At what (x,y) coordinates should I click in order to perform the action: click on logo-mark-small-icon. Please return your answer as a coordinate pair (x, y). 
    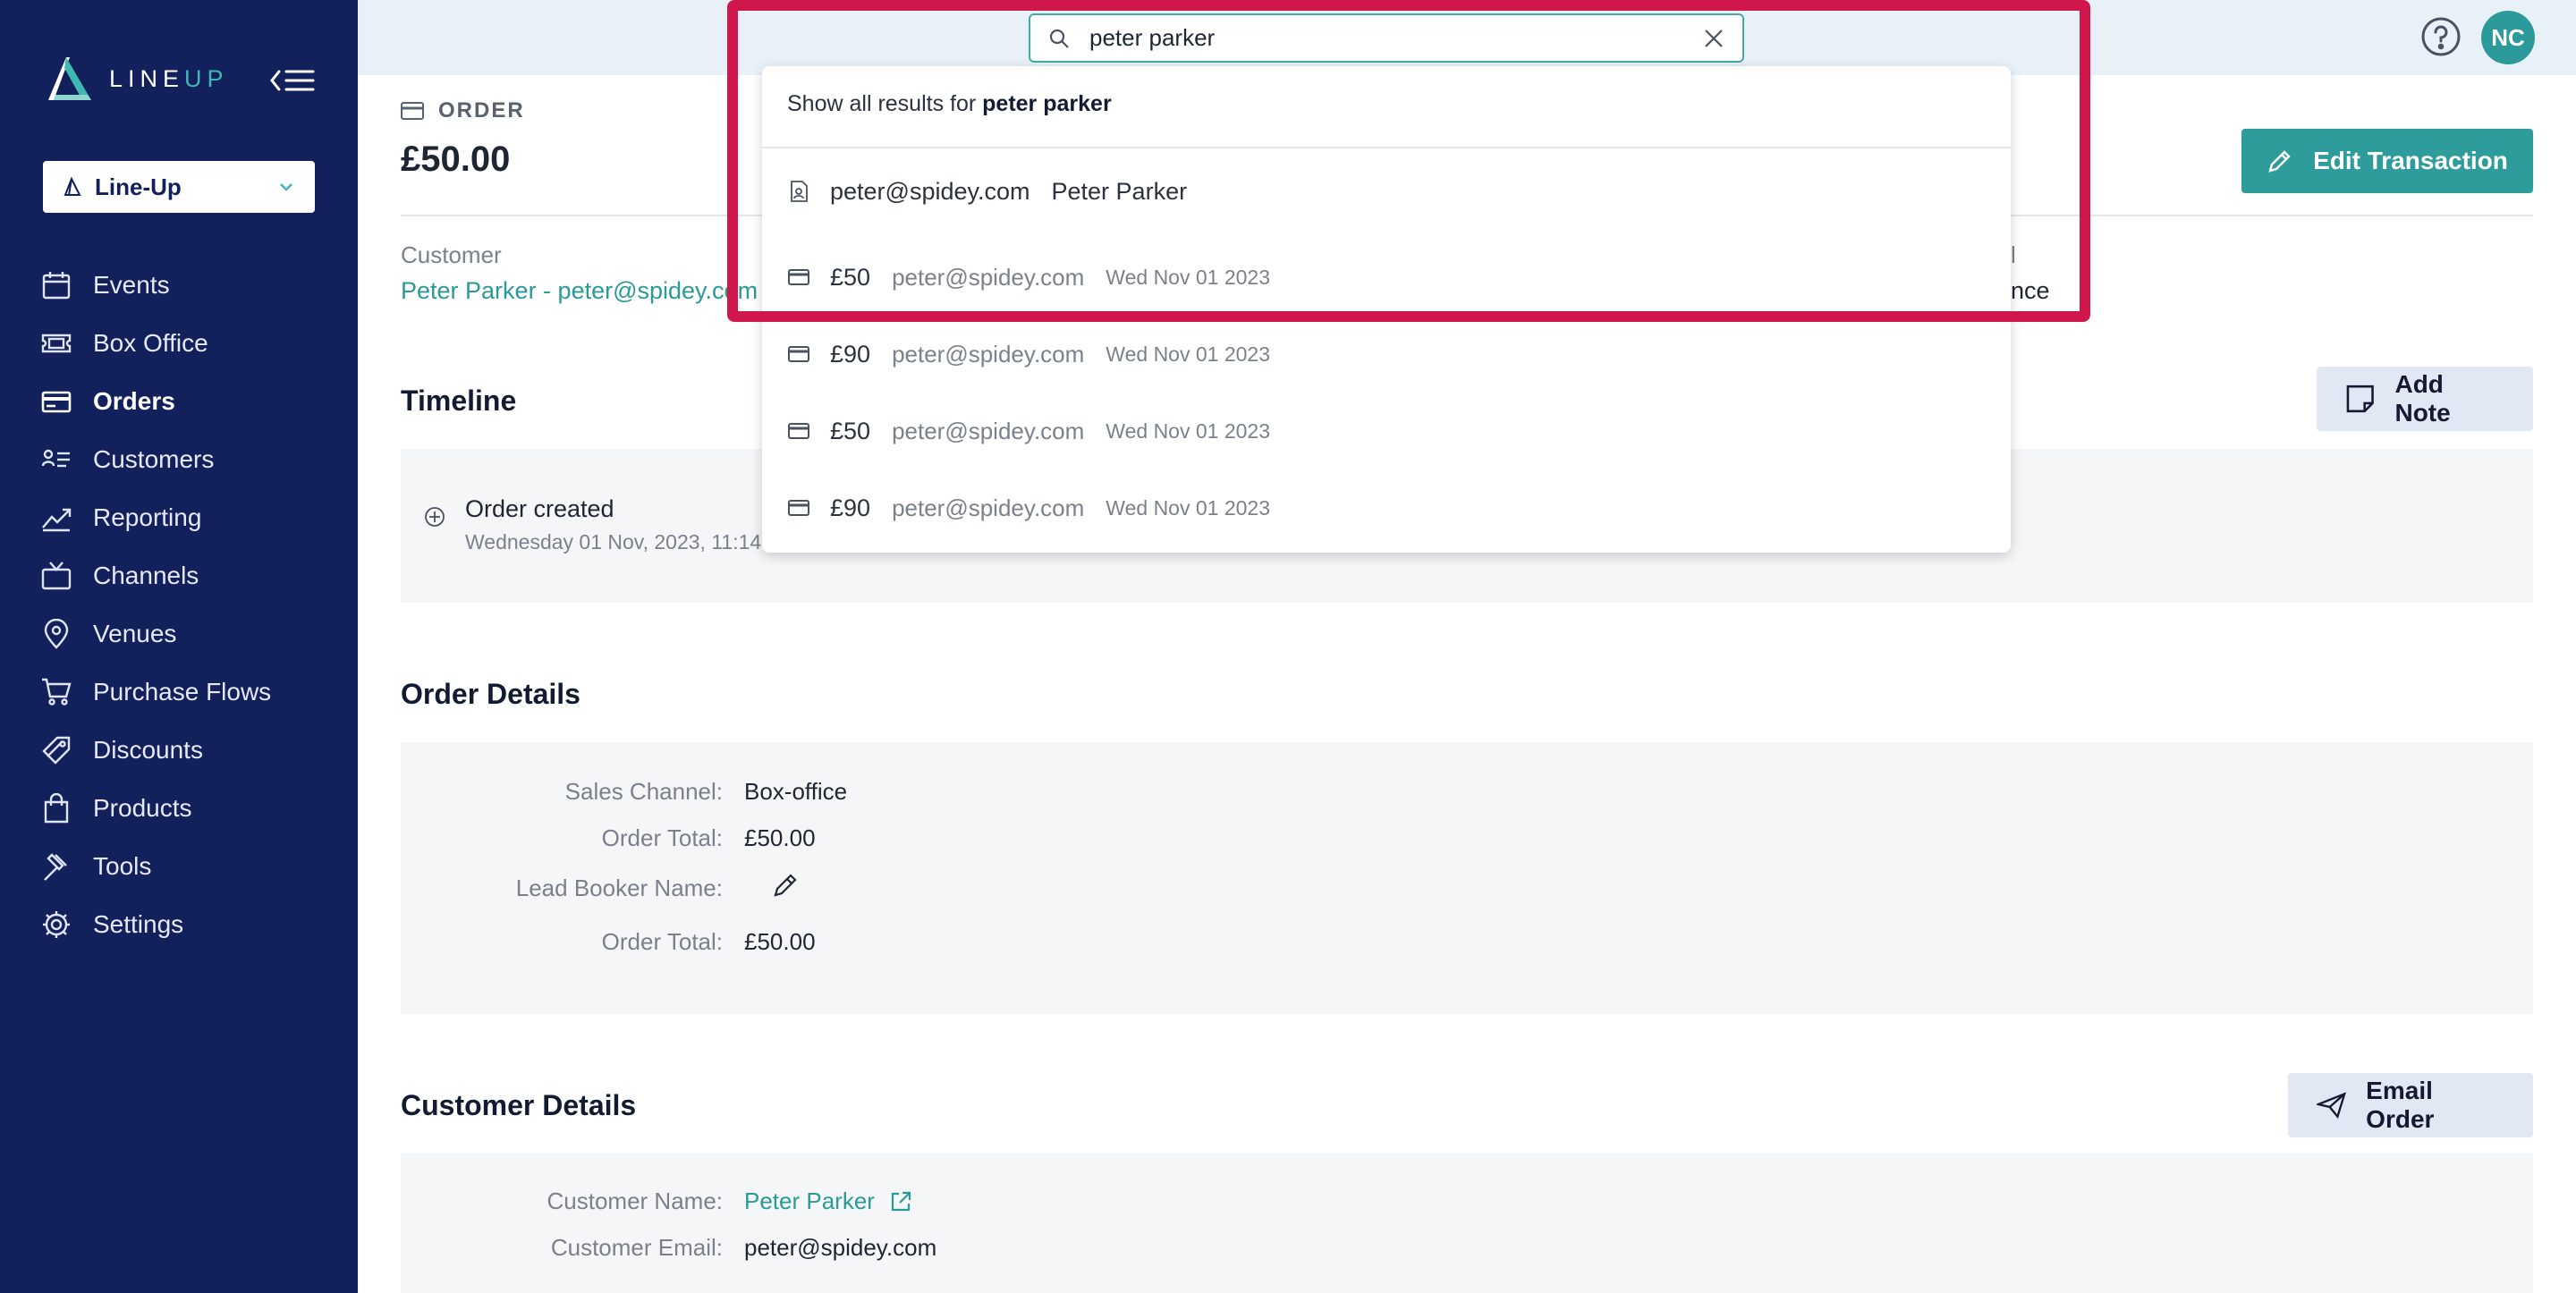
    Looking at the image, I should click on (72, 187).